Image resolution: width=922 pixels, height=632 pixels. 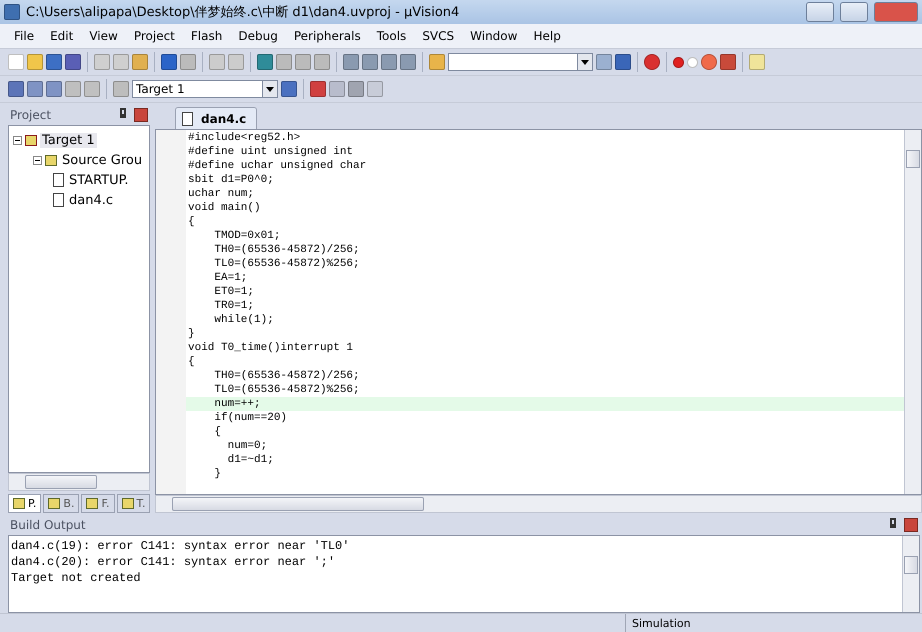 What do you see at coordinates (99, 180) in the screenshot?
I see `tree-item: STARTUP.` at bounding box center [99, 180].